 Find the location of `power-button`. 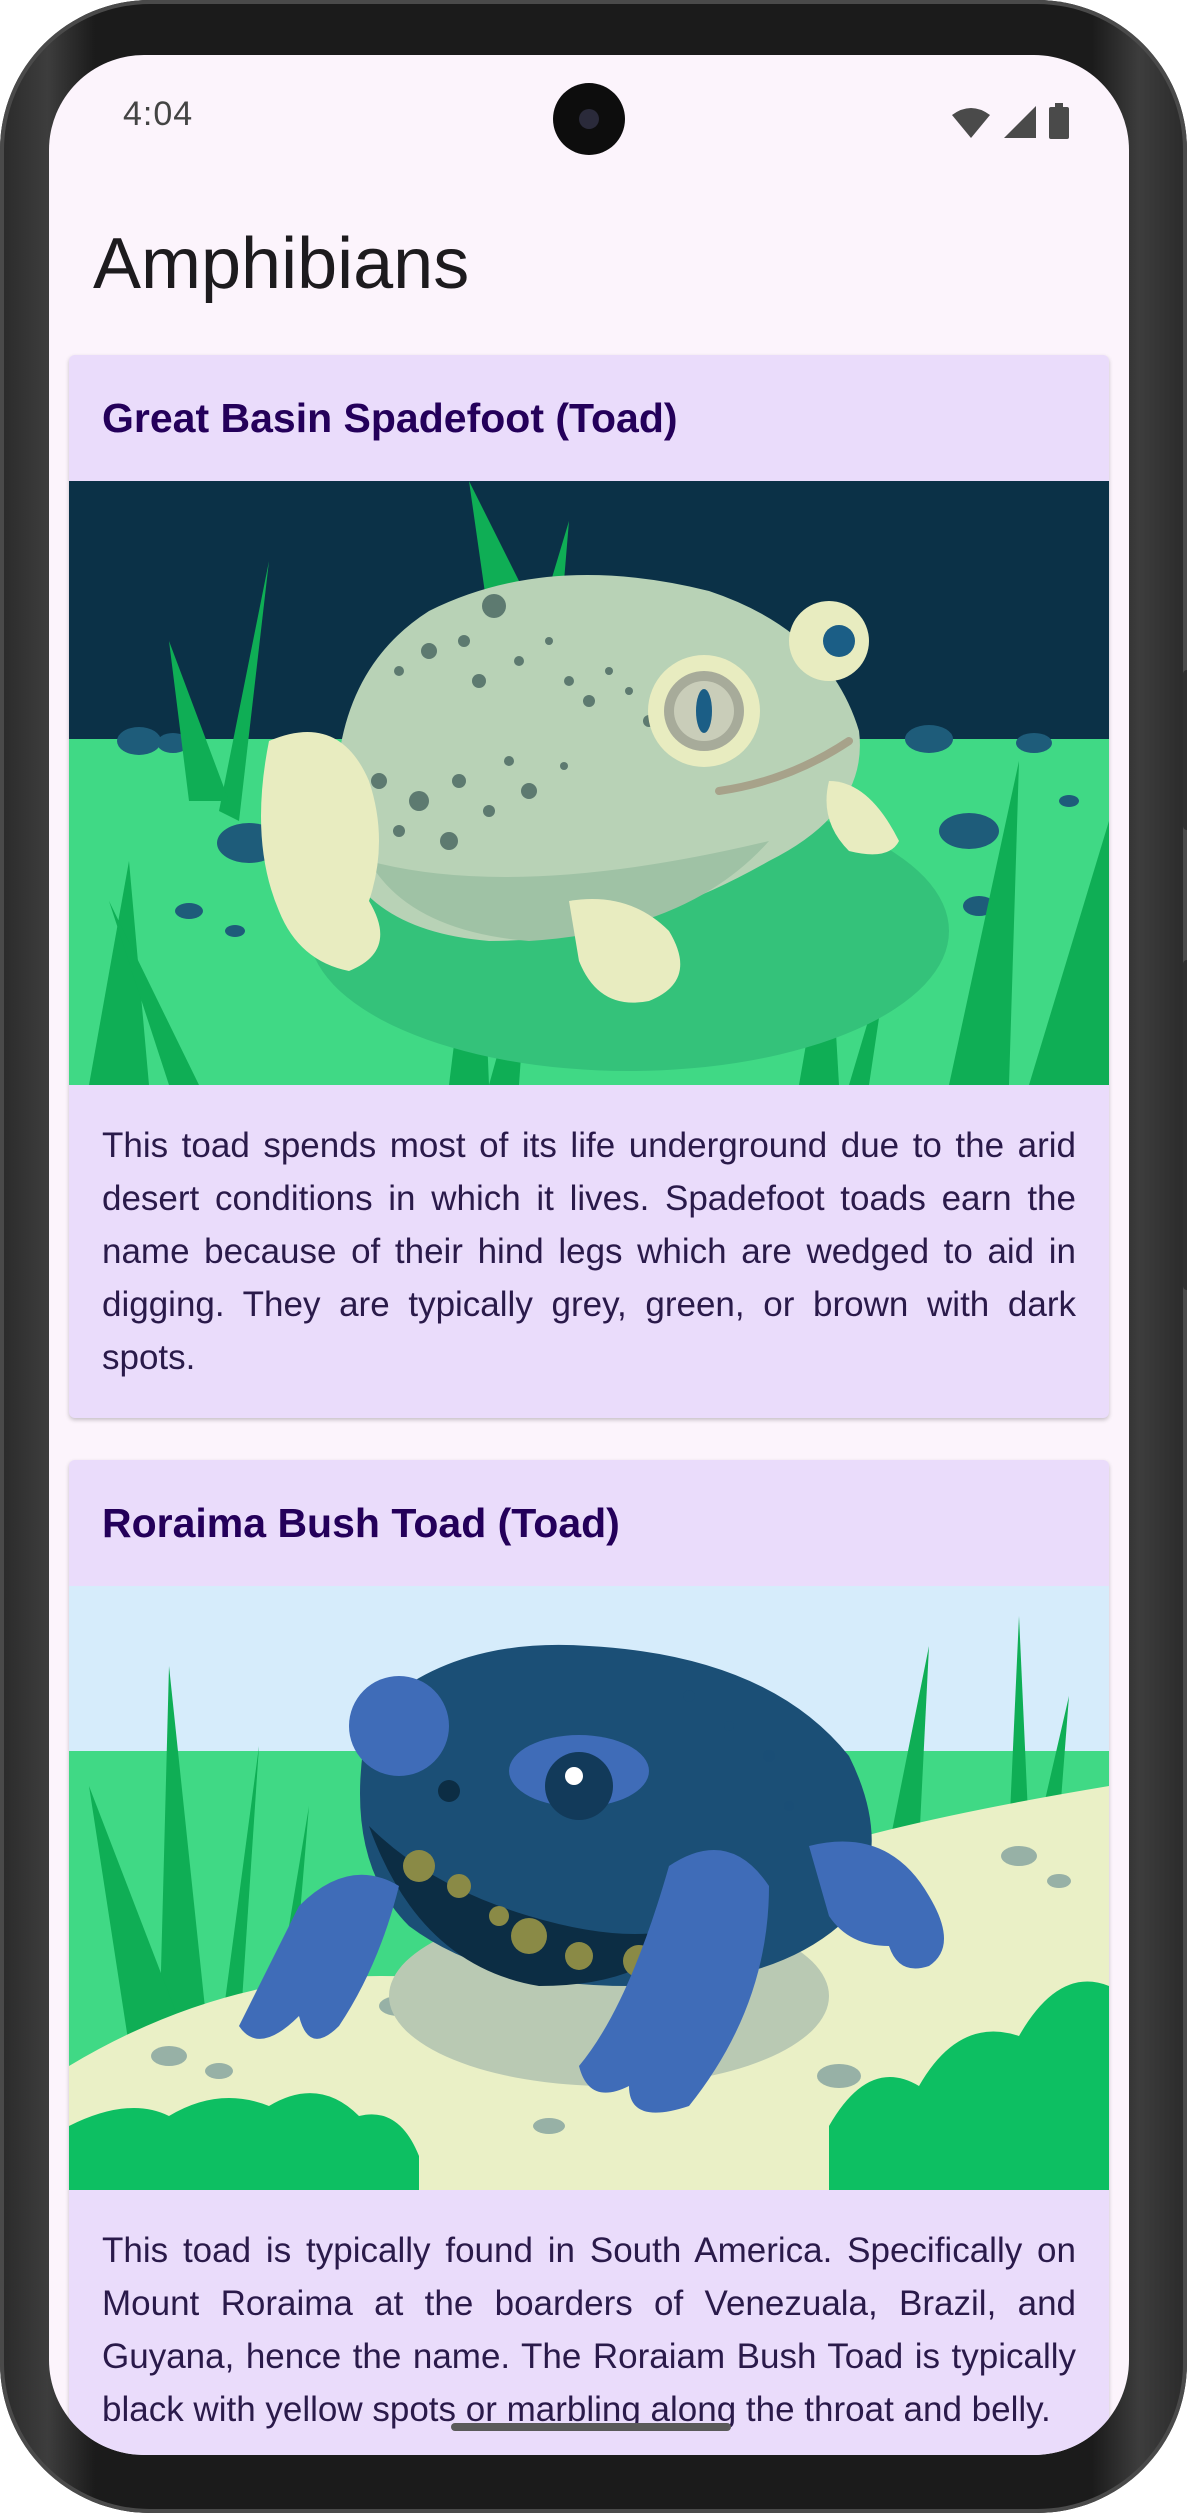

power-button is located at coordinates (1185, 1125).